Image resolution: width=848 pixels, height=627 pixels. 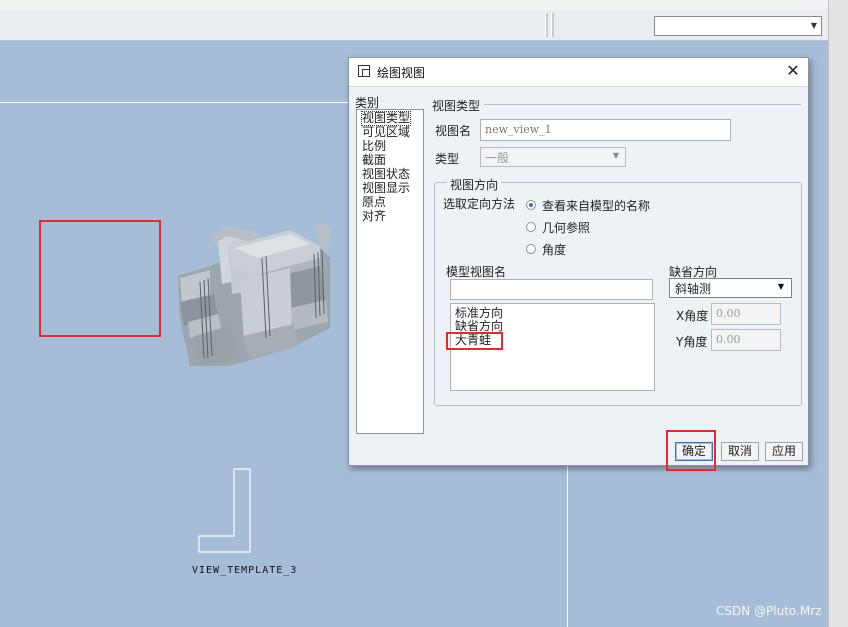 I want to click on y-angle-input: 0.00, so click(x=746, y=340).